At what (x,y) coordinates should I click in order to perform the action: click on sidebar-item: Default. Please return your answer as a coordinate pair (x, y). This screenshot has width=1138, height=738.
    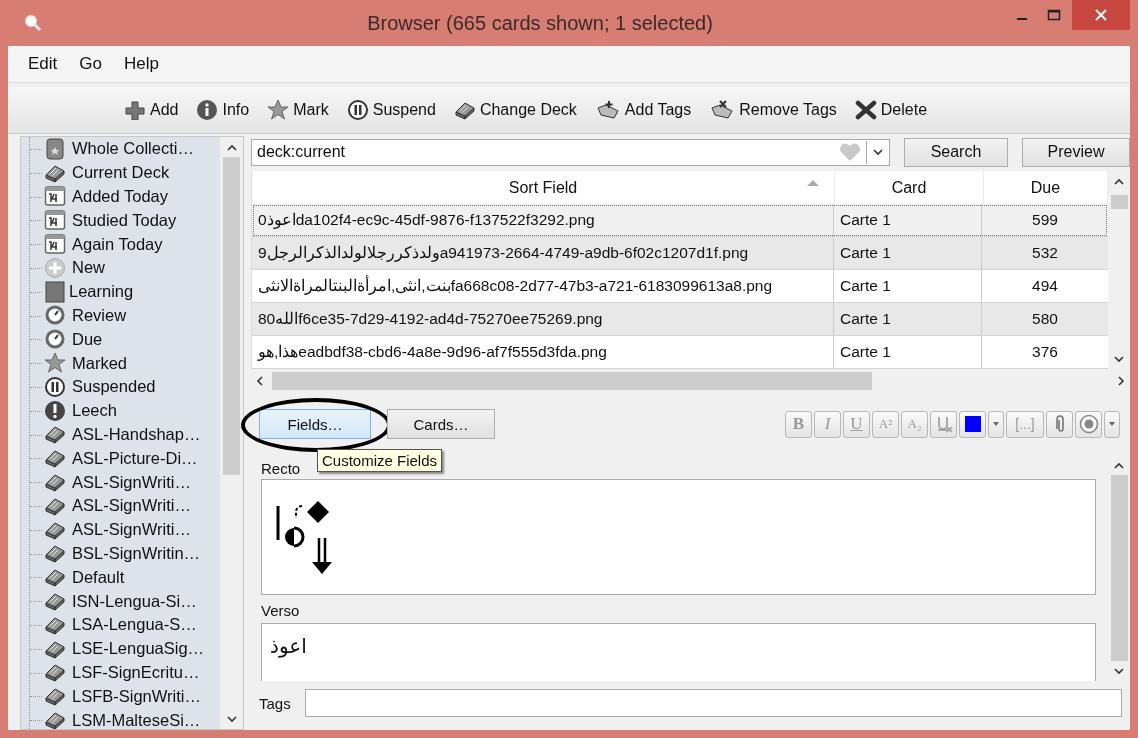
    Looking at the image, I should click on (125, 577).